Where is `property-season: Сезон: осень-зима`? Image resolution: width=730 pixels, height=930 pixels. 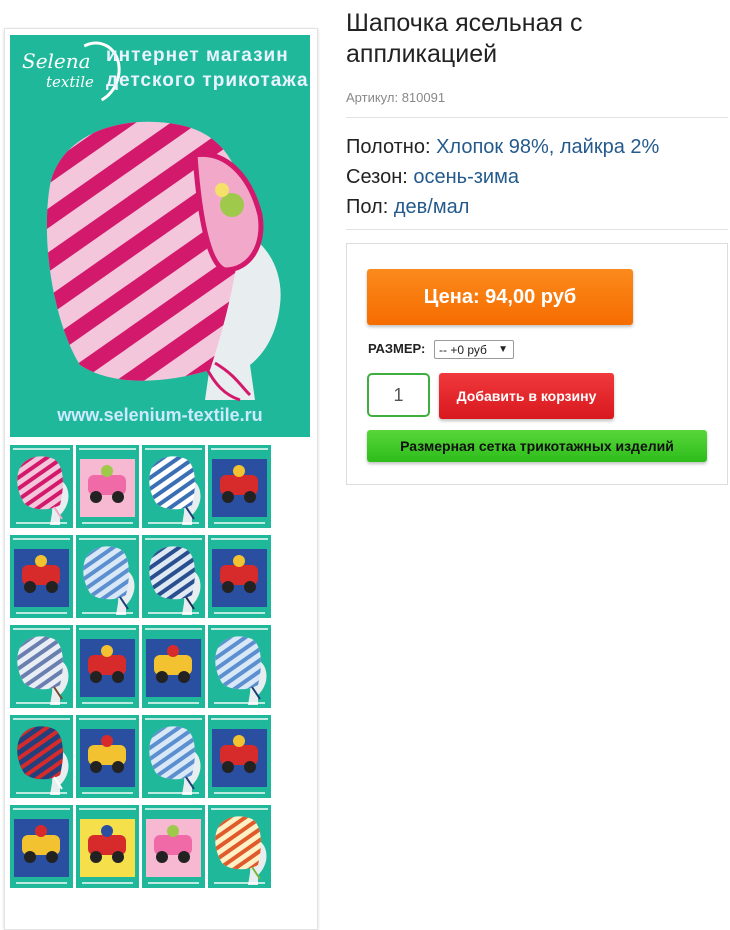 property-season: Сезон: осень-зима is located at coordinates (432, 177).